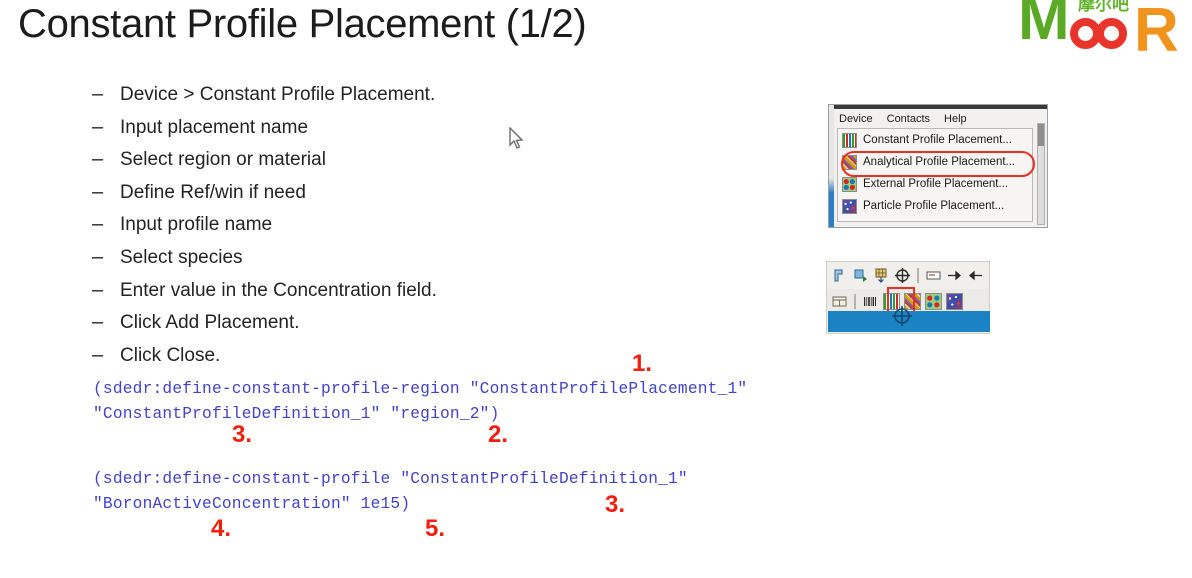 The height and width of the screenshot is (578, 1192). Describe the element at coordinates (933, 275) in the screenshot. I see `label-box-icon` at that location.